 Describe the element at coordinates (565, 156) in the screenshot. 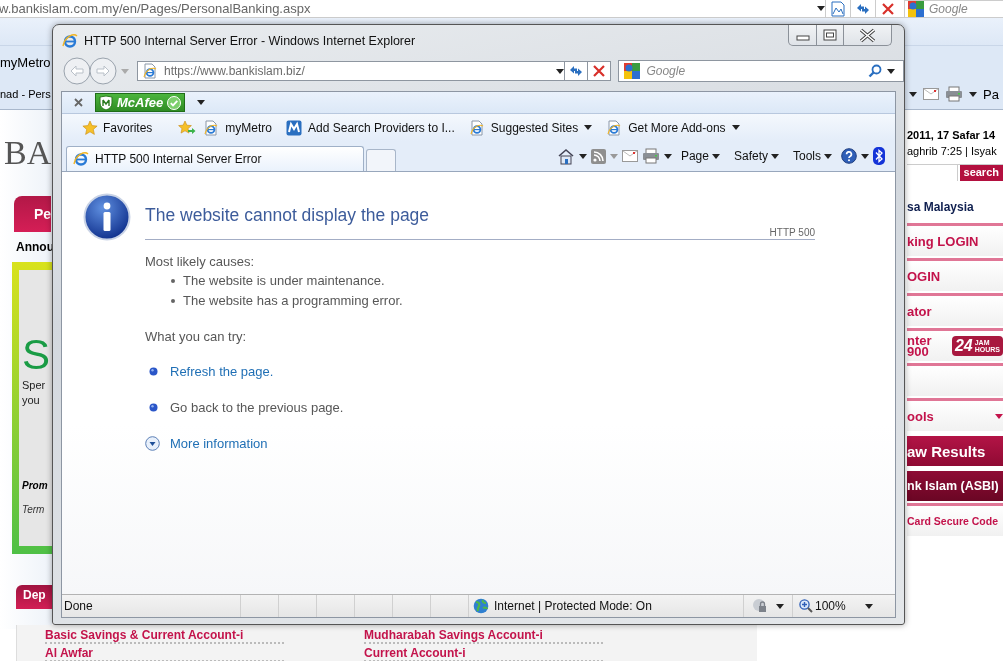

I see `home-icon` at that location.